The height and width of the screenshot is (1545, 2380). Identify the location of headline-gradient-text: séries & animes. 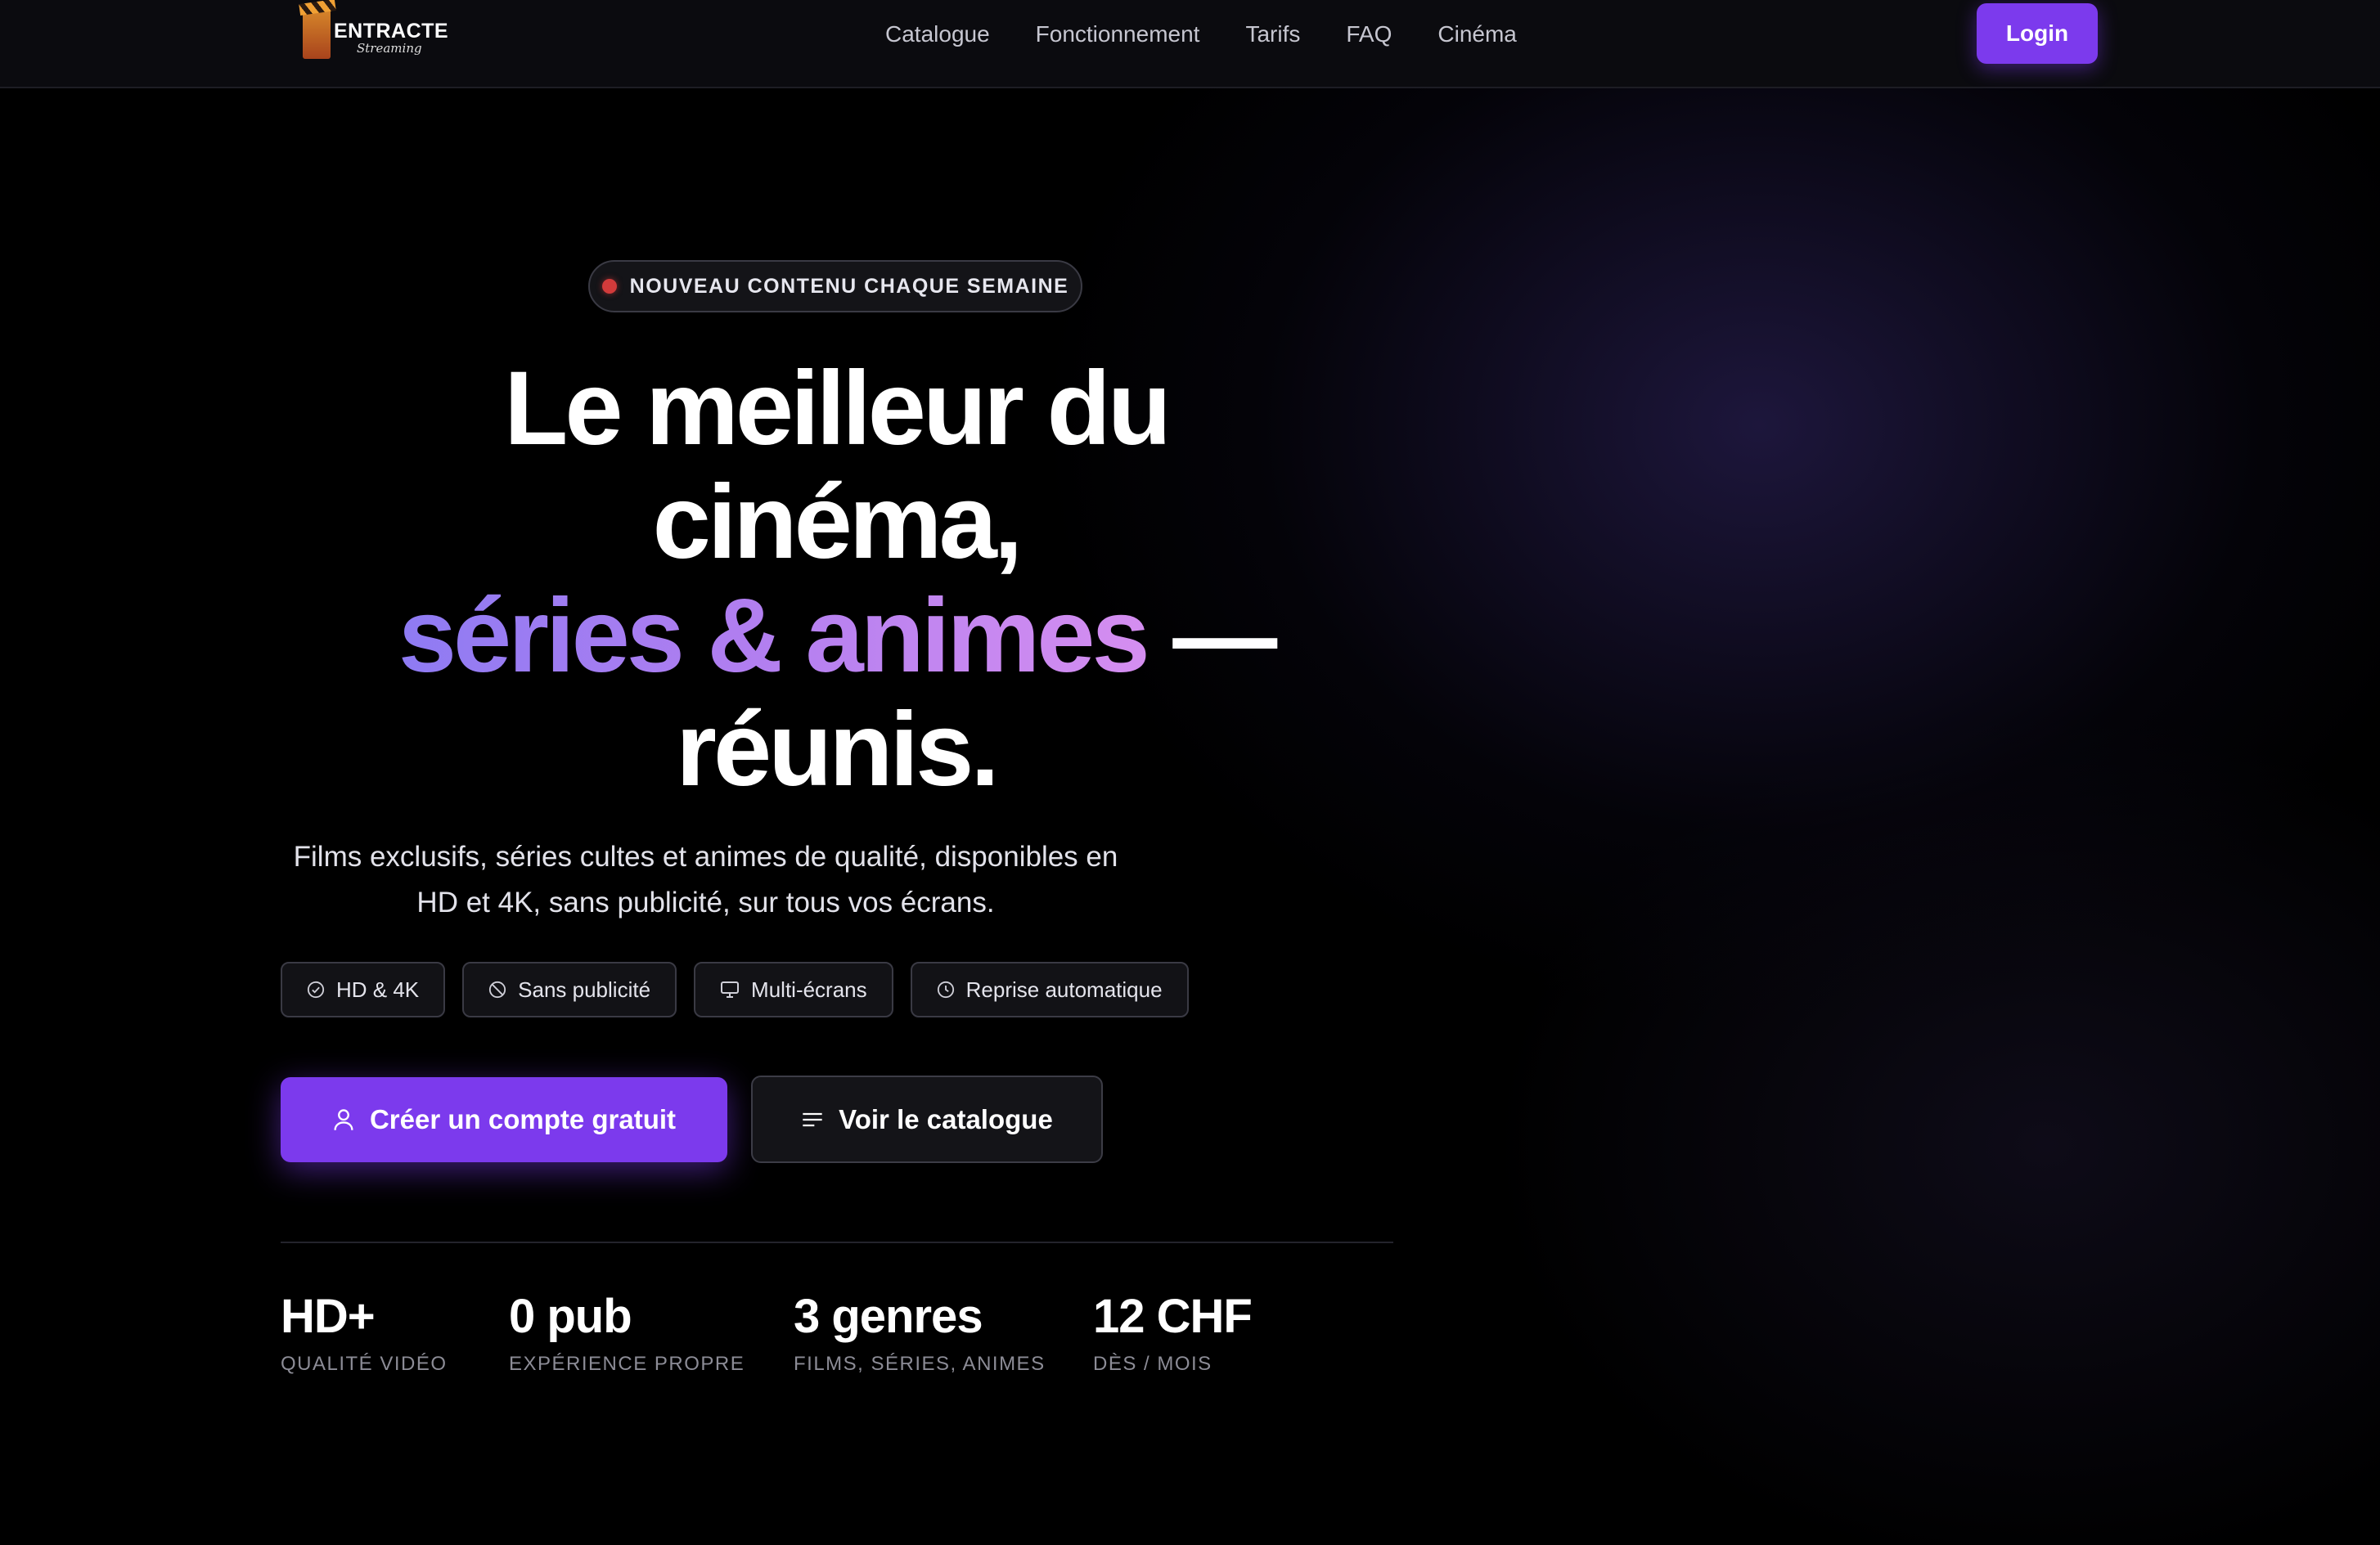
(774, 635).